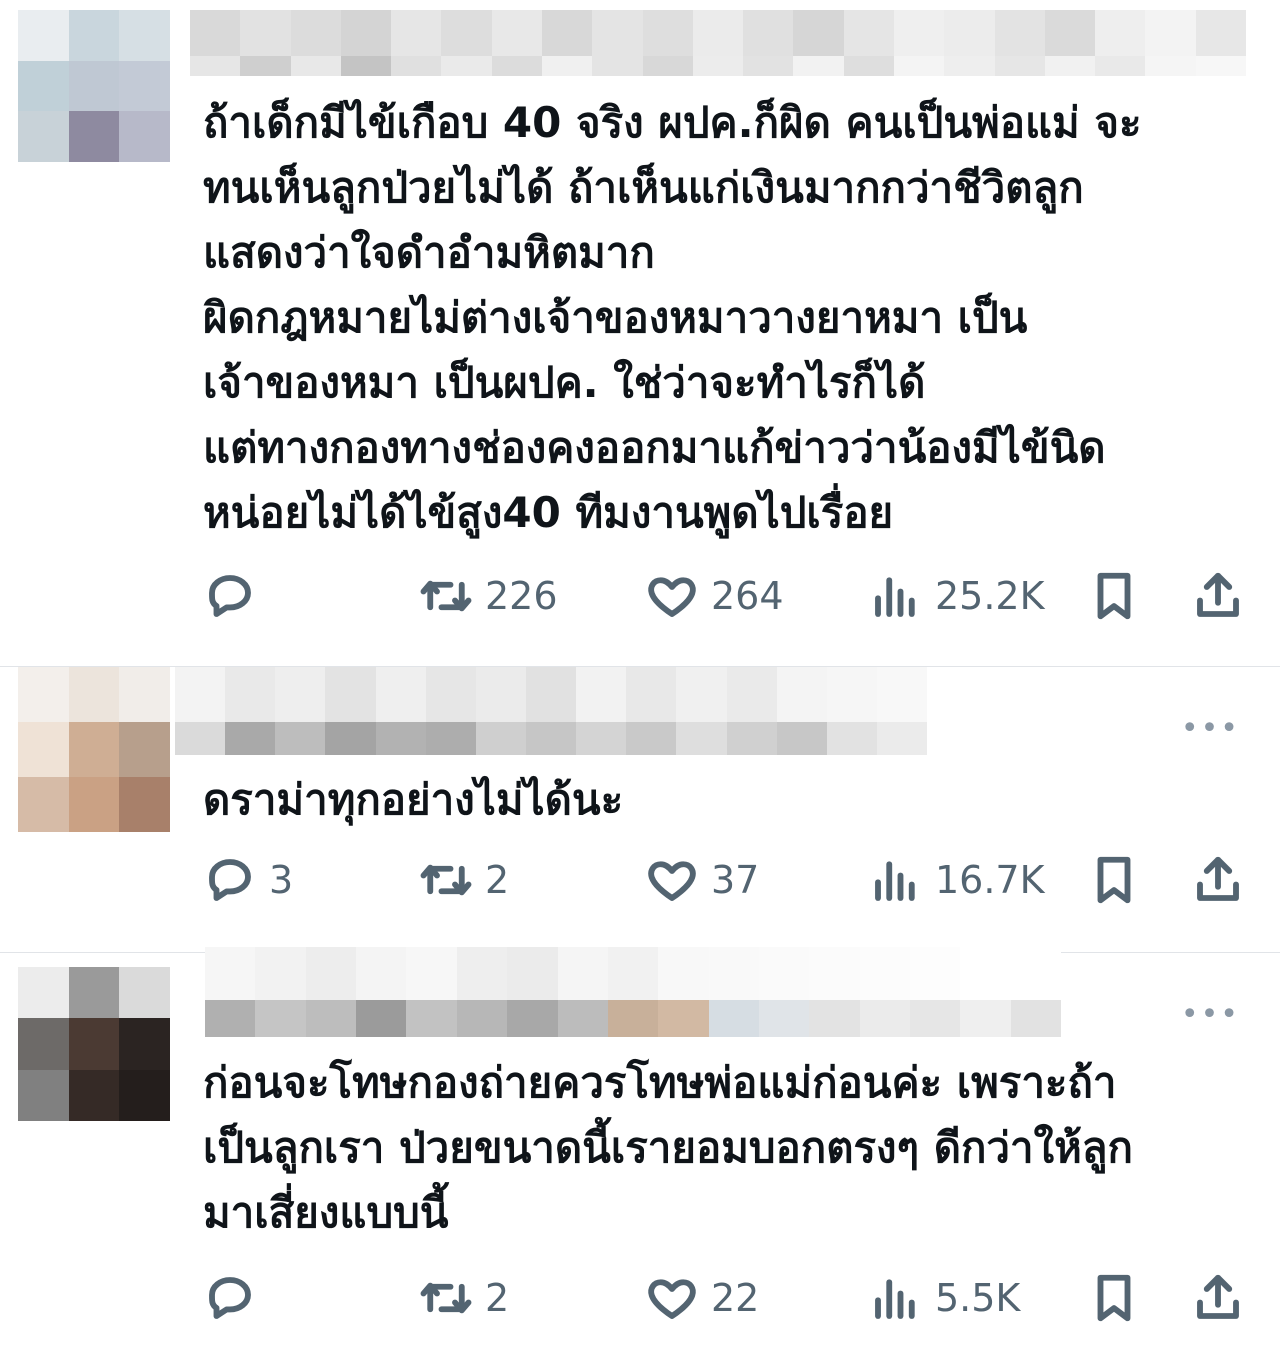  Describe the element at coordinates (735, 1298) in the screenshot. I see `like-count: 22` at that location.